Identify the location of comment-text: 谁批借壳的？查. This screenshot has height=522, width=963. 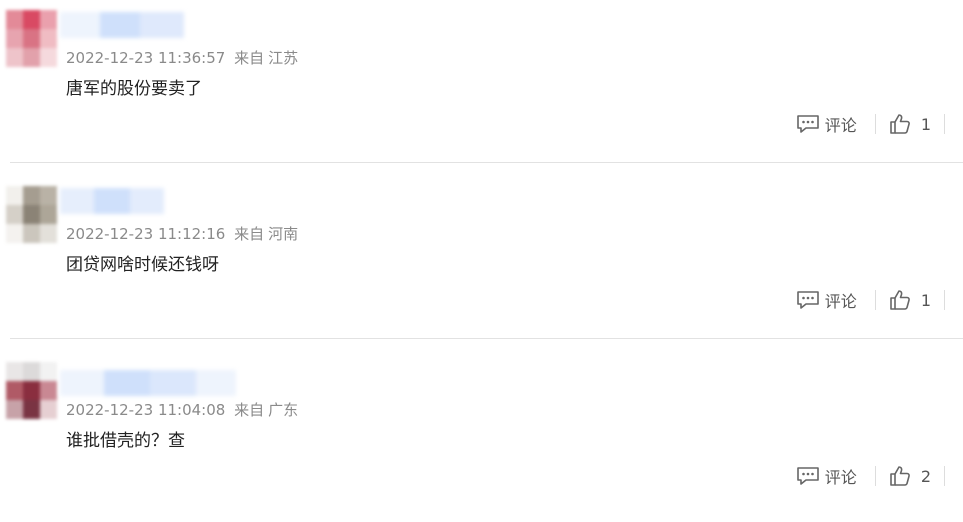
(125, 441).